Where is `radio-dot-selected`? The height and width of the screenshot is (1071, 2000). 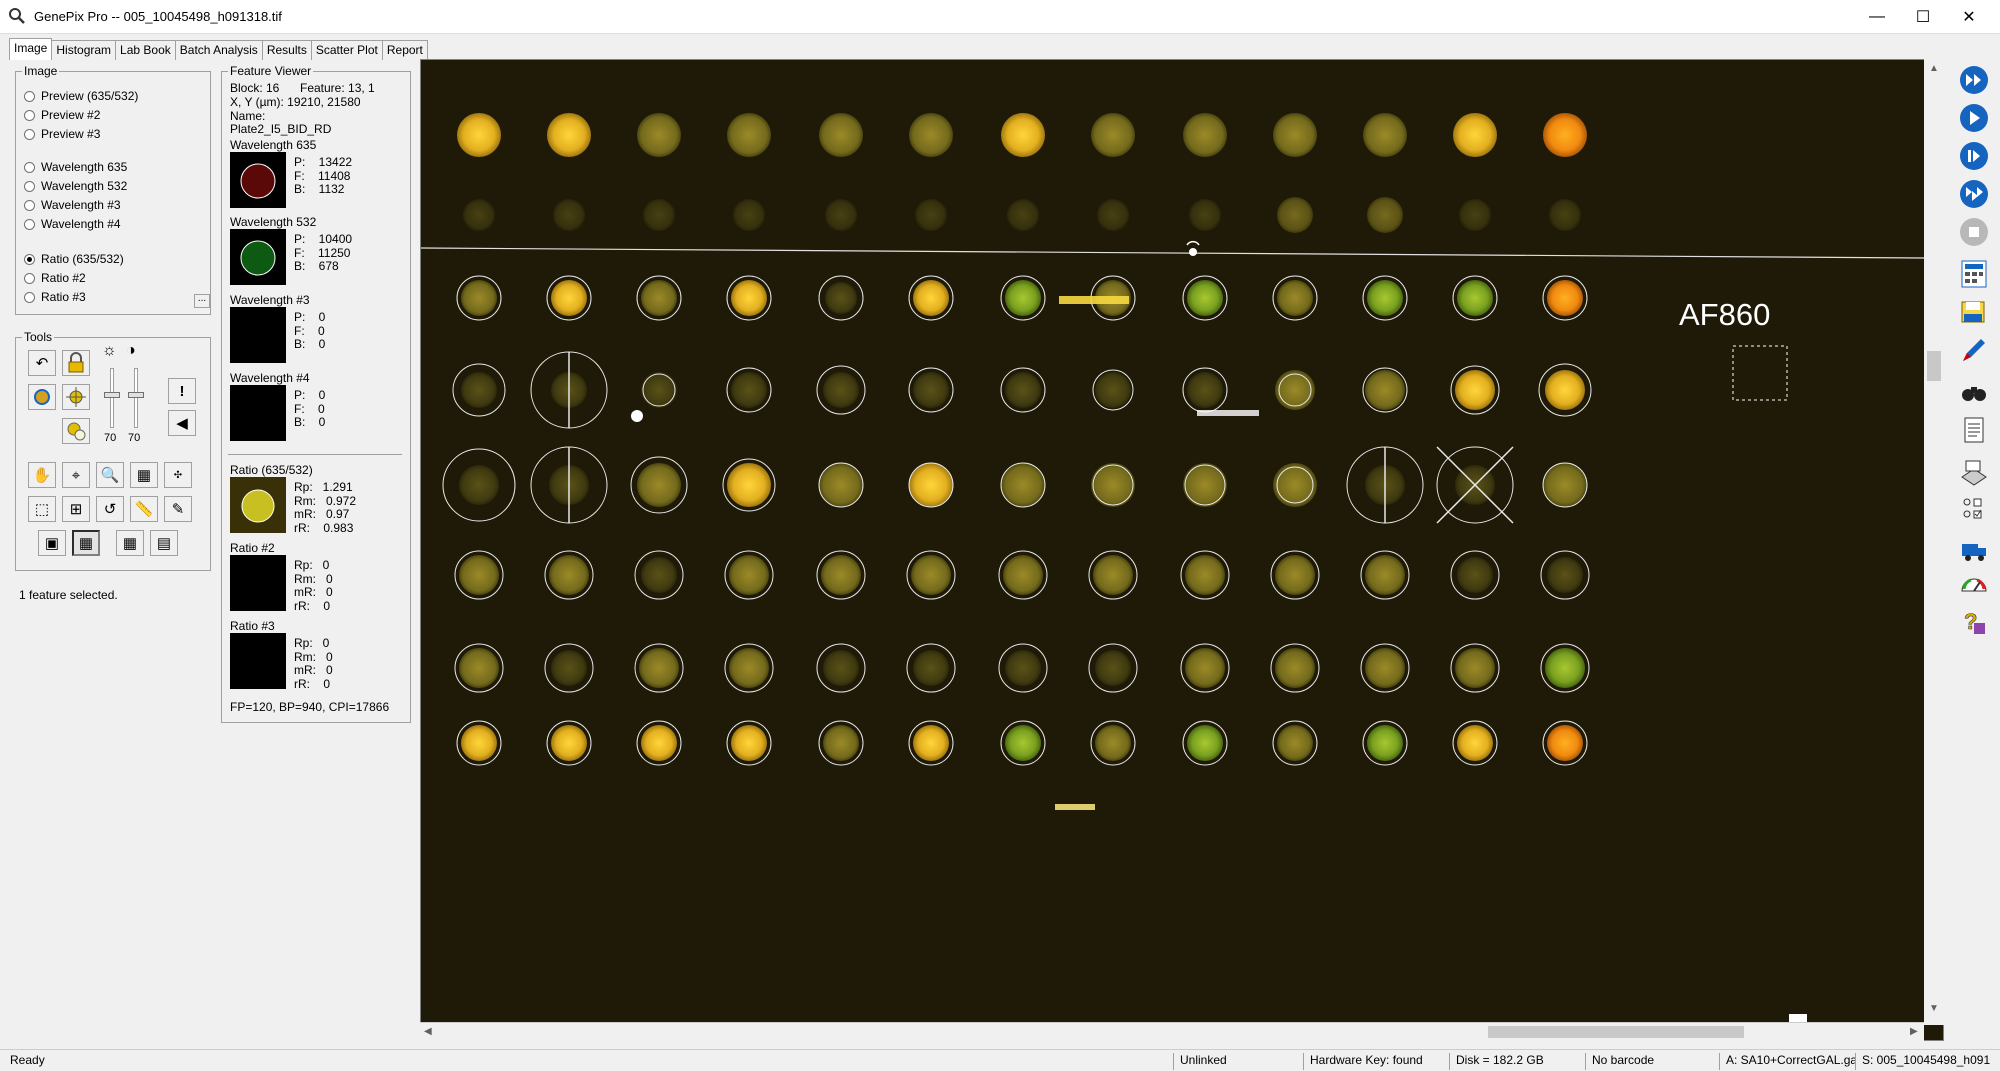
radio-dot-selected is located at coordinates (29, 259).